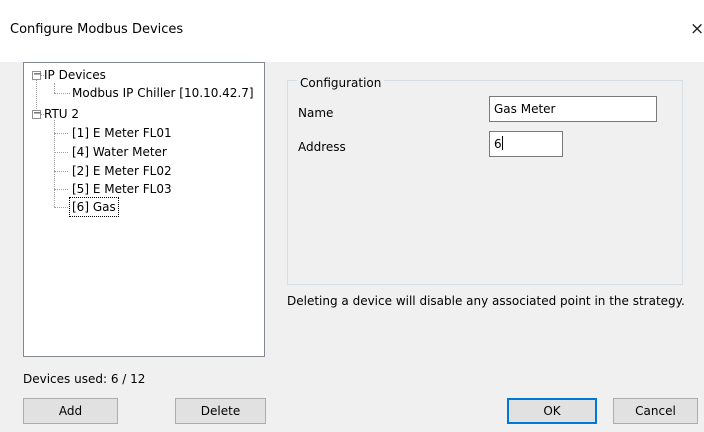  I want to click on title-bar: Configure Modbus Devices ×, so click(352, 31).